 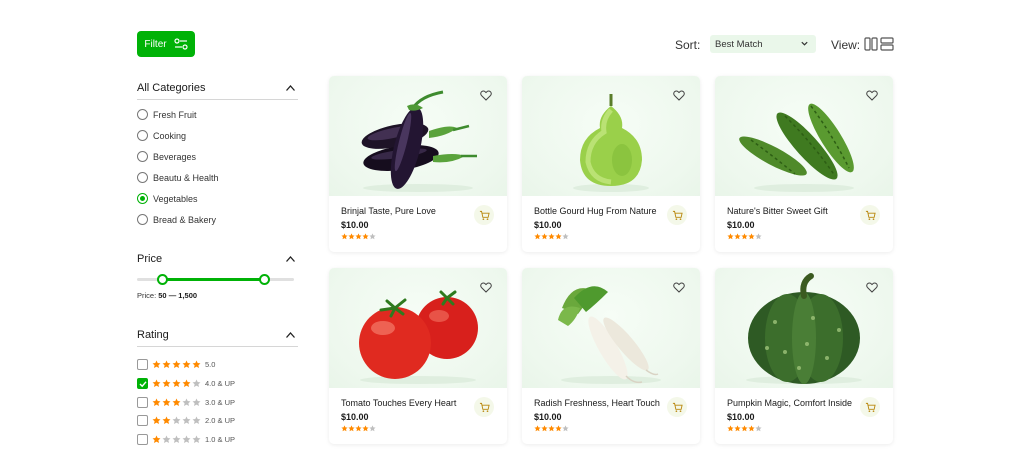 I want to click on product-name: Radish Freshness, Heart Touch, so click(x=597, y=403).